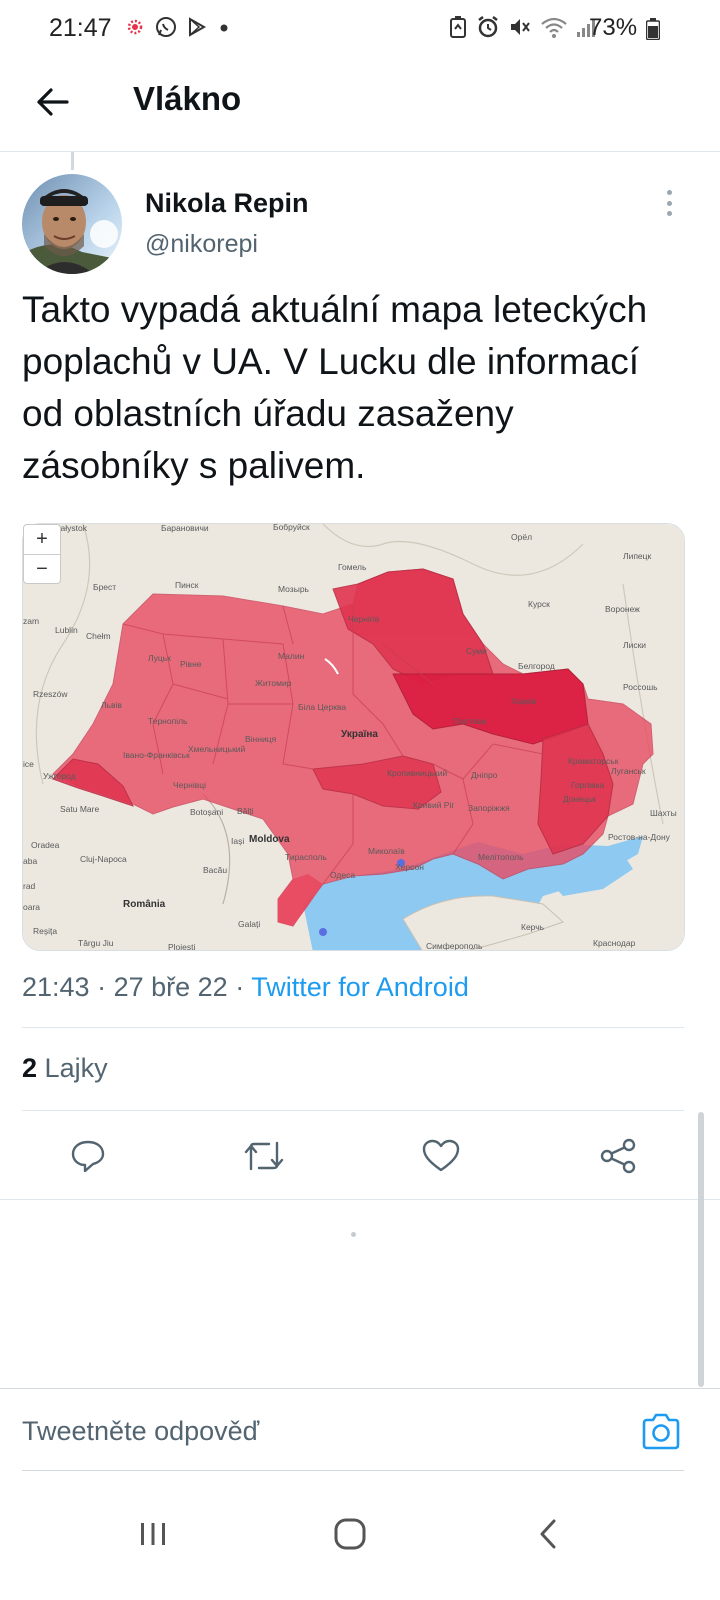 The height and width of the screenshot is (1600, 720). What do you see at coordinates (533, 927) in the screenshot?
I see `map-label: Керчь` at bounding box center [533, 927].